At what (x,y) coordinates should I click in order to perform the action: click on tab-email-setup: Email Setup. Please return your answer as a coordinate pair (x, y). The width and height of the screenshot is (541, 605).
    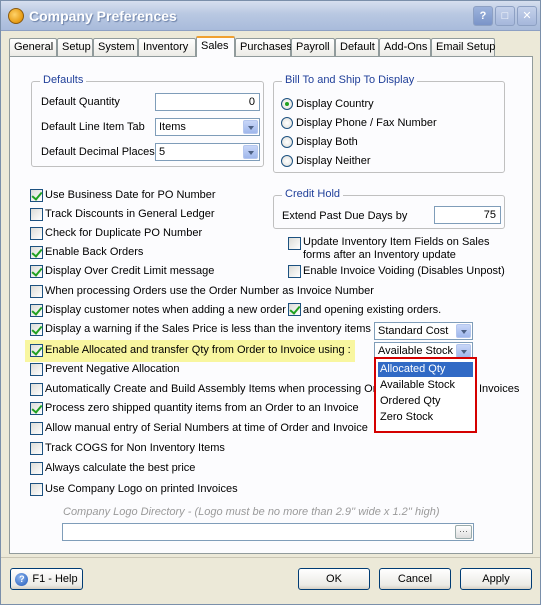
    Looking at the image, I should click on (463, 47).